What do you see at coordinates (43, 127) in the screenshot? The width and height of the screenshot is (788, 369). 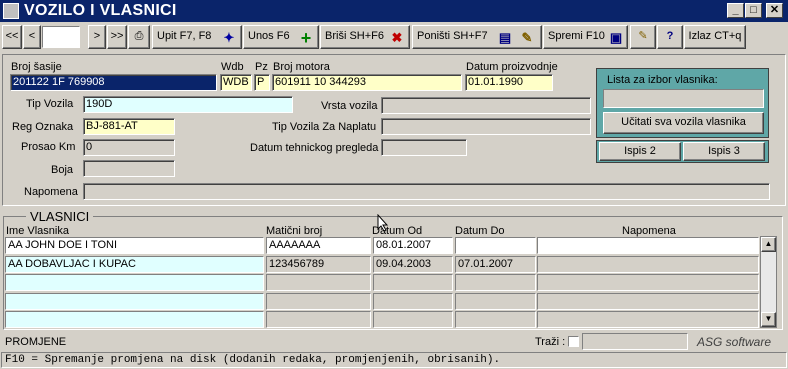 I see `registration-label: Reg Oznaka` at bounding box center [43, 127].